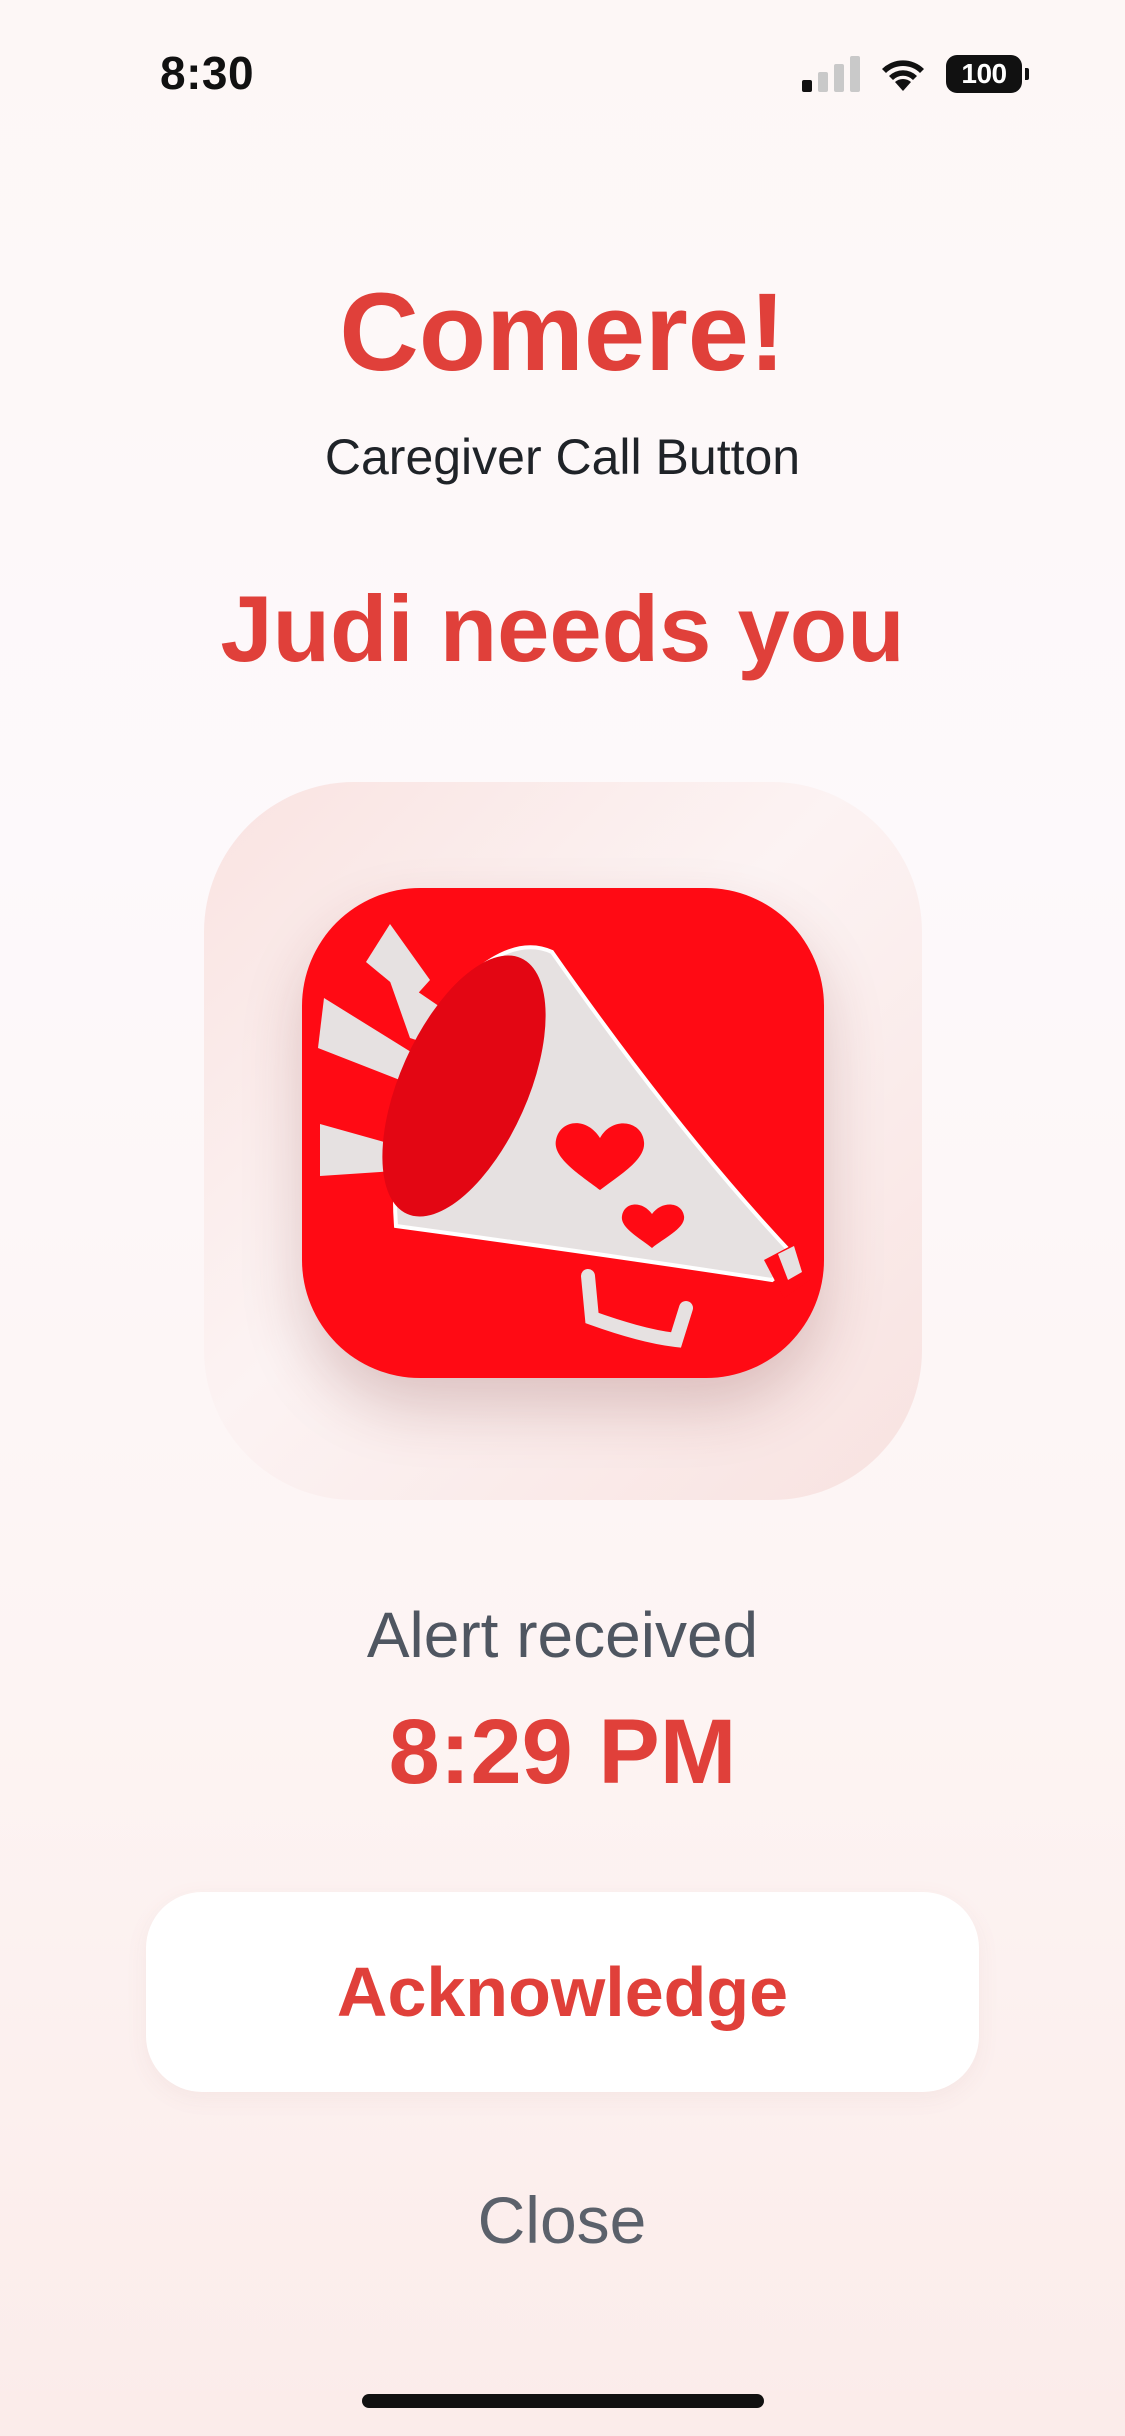 The image size is (1125, 2436). What do you see at coordinates (562, 1635) in the screenshot?
I see `alert-received-label: Alert received` at bounding box center [562, 1635].